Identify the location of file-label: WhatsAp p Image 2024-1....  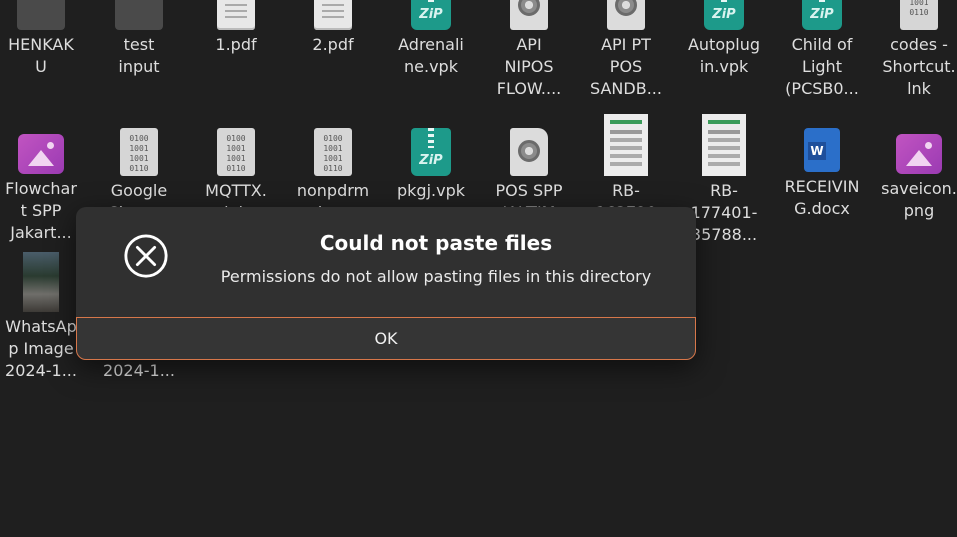
(41, 348).